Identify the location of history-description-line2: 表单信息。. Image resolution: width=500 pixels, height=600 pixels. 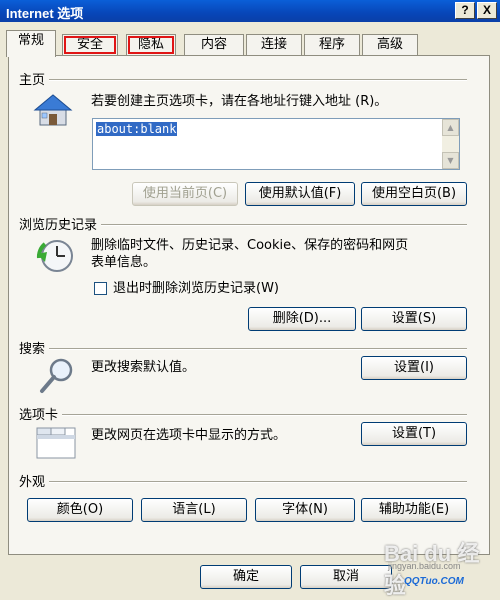
(124, 262).